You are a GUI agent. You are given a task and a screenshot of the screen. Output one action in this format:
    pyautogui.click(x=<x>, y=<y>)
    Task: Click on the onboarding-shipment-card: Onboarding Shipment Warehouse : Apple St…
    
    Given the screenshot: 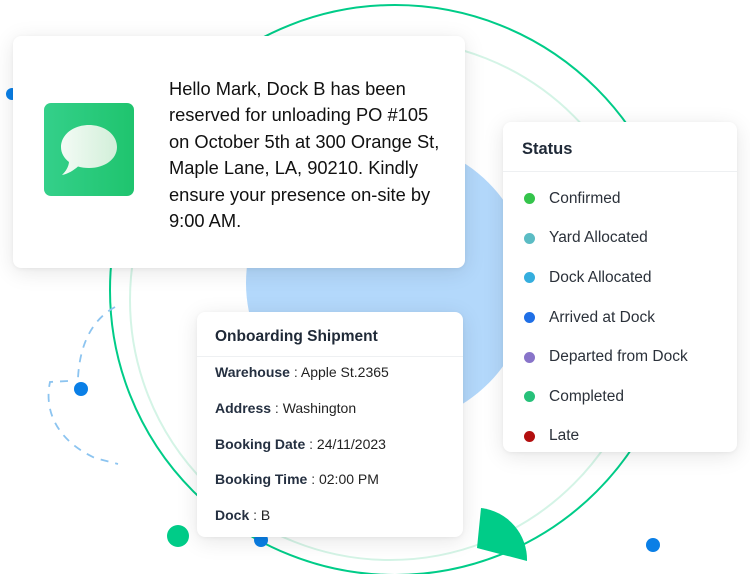 What is the action you would take?
    pyautogui.click(x=330, y=424)
    